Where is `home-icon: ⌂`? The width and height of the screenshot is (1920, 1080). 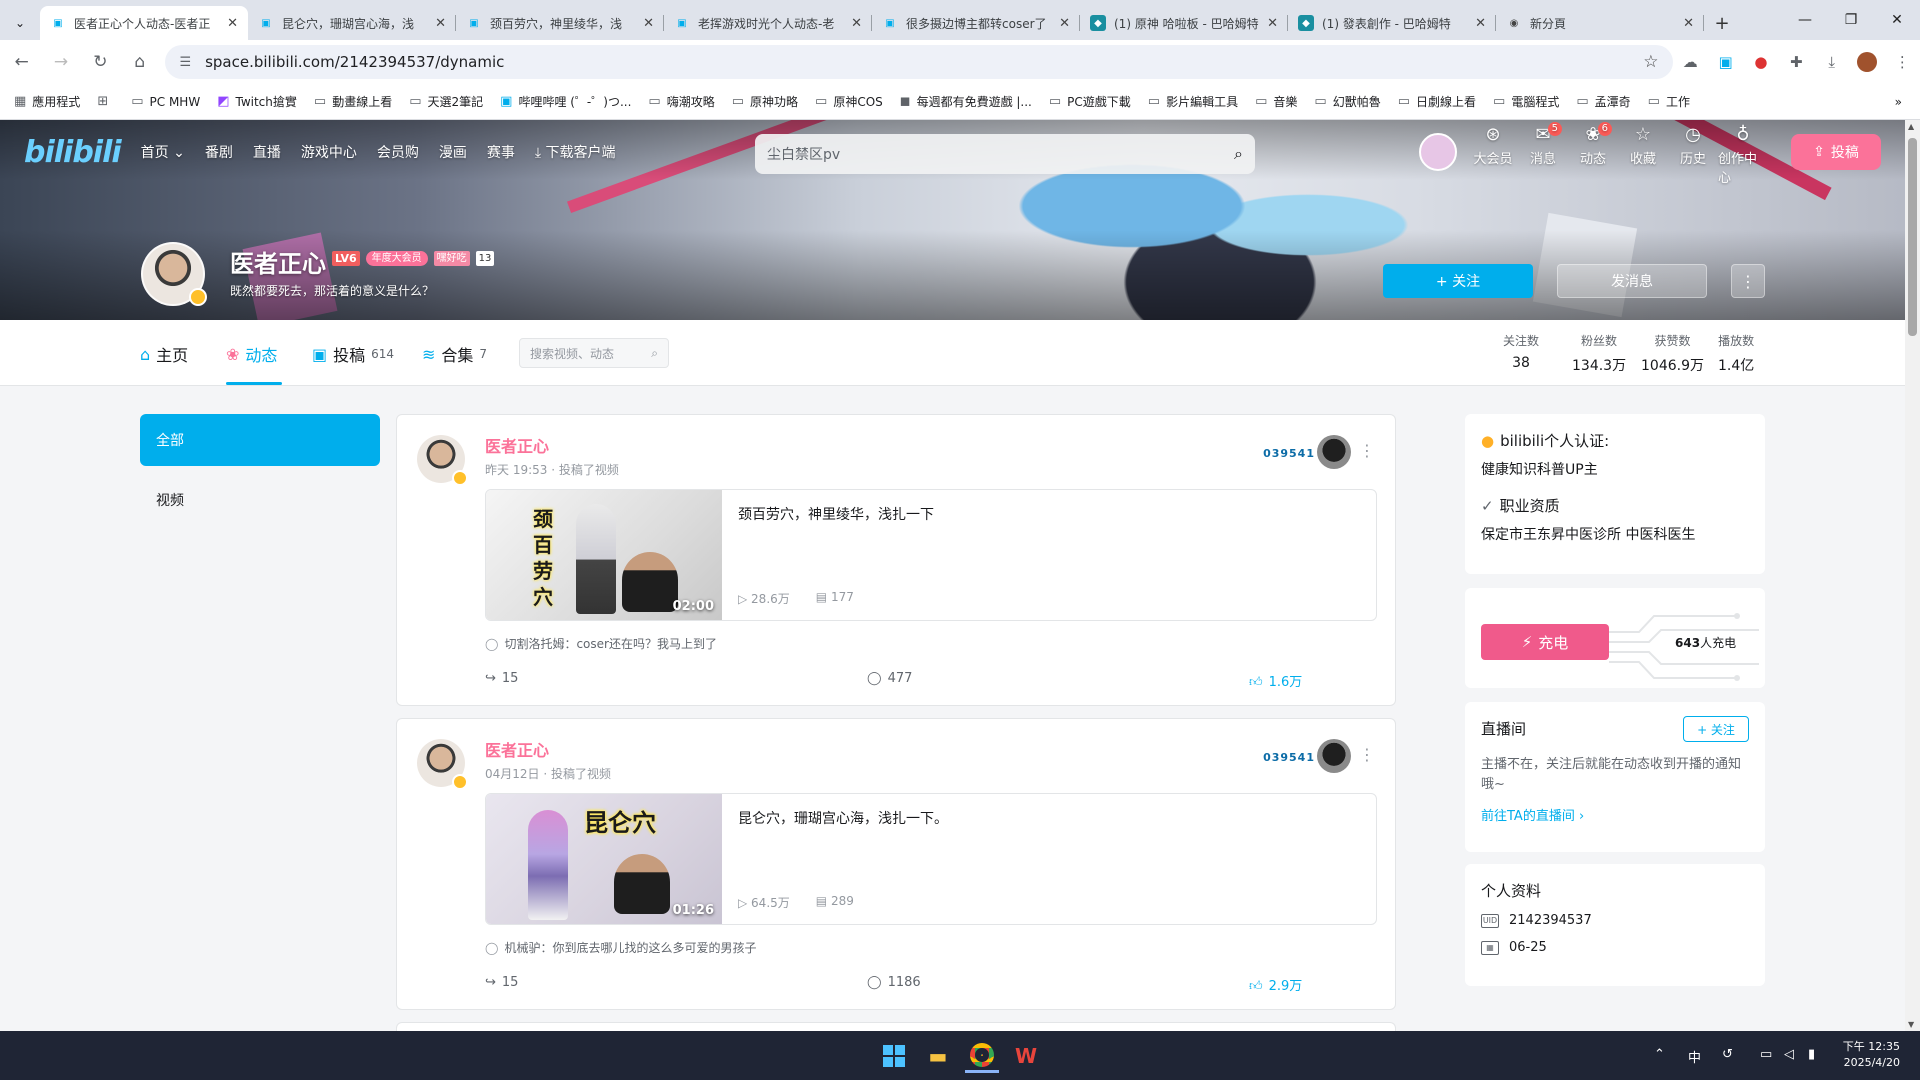
home-icon: ⌂ is located at coordinates (139, 62).